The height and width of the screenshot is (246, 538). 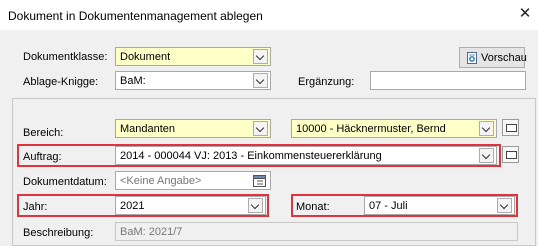 I want to click on bereich-value: Mandanten, so click(x=148, y=129).